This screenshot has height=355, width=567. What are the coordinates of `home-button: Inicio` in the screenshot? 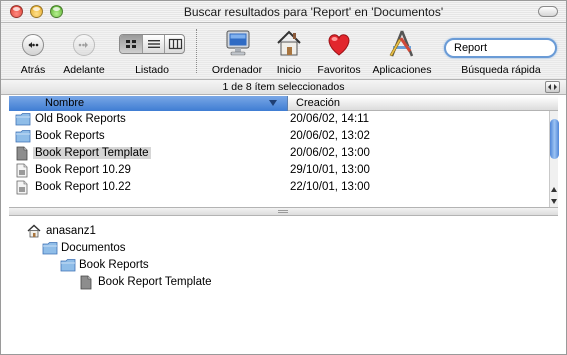 It's located at (289, 51).